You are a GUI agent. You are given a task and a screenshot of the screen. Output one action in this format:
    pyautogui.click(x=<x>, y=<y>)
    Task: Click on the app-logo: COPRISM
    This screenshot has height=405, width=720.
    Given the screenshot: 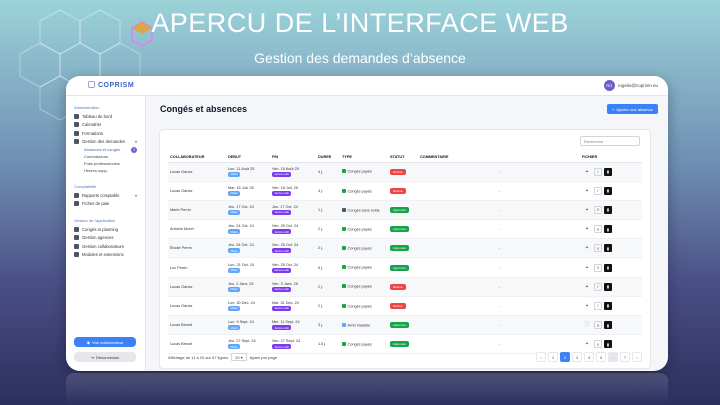 What is the action you would take?
    pyautogui.click(x=111, y=85)
    